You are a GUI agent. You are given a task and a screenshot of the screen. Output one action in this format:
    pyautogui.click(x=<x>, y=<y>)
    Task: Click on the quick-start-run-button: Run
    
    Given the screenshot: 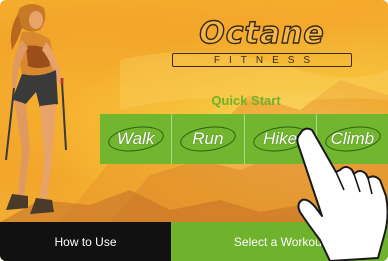 What is the action you would take?
    pyautogui.click(x=208, y=139)
    